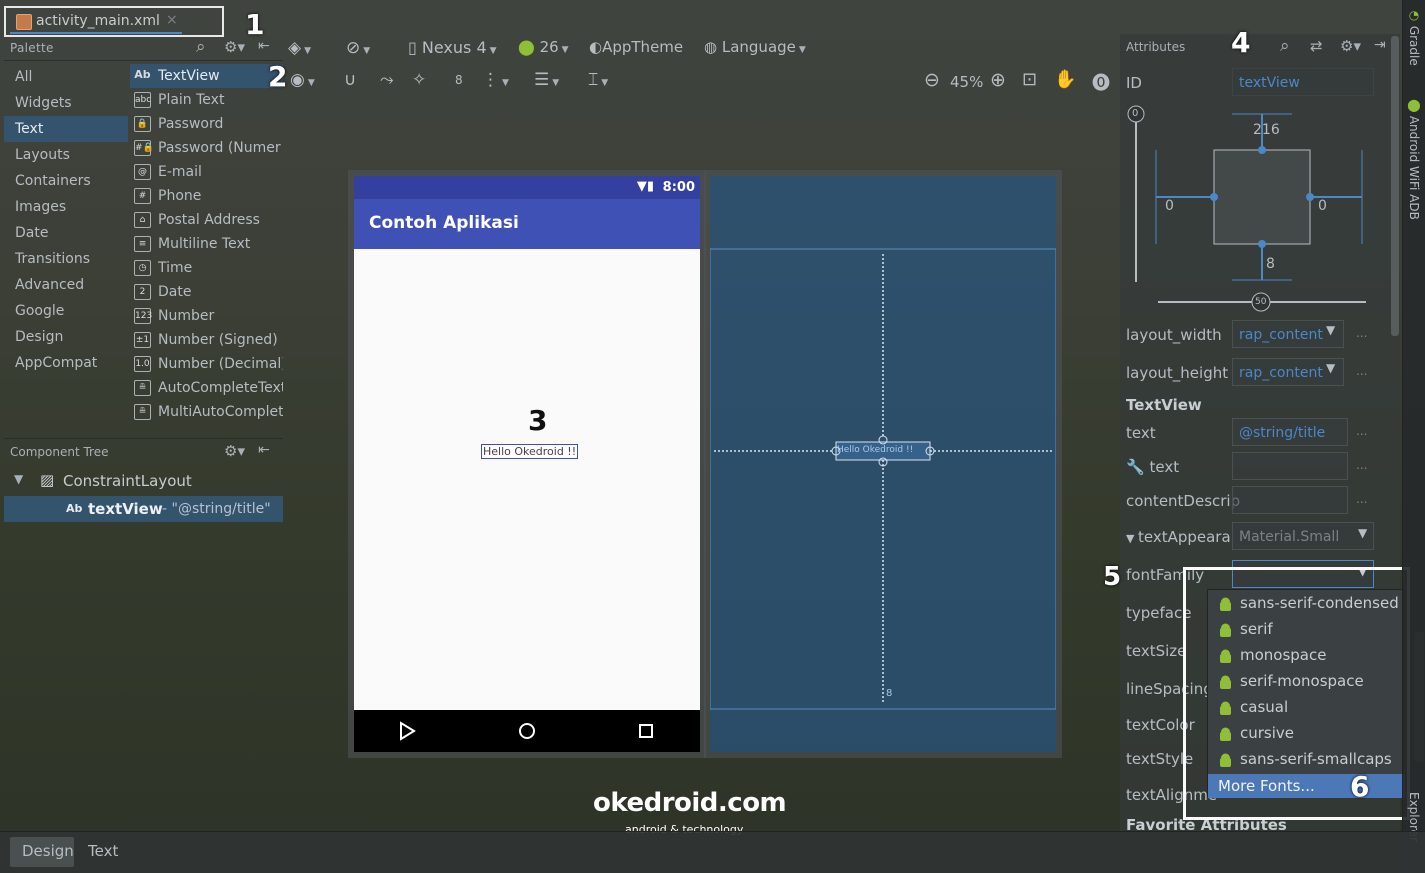 The image size is (1425, 873). Describe the element at coordinates (66, 129) in the screenshot. I see `category-text: Text` at that location.